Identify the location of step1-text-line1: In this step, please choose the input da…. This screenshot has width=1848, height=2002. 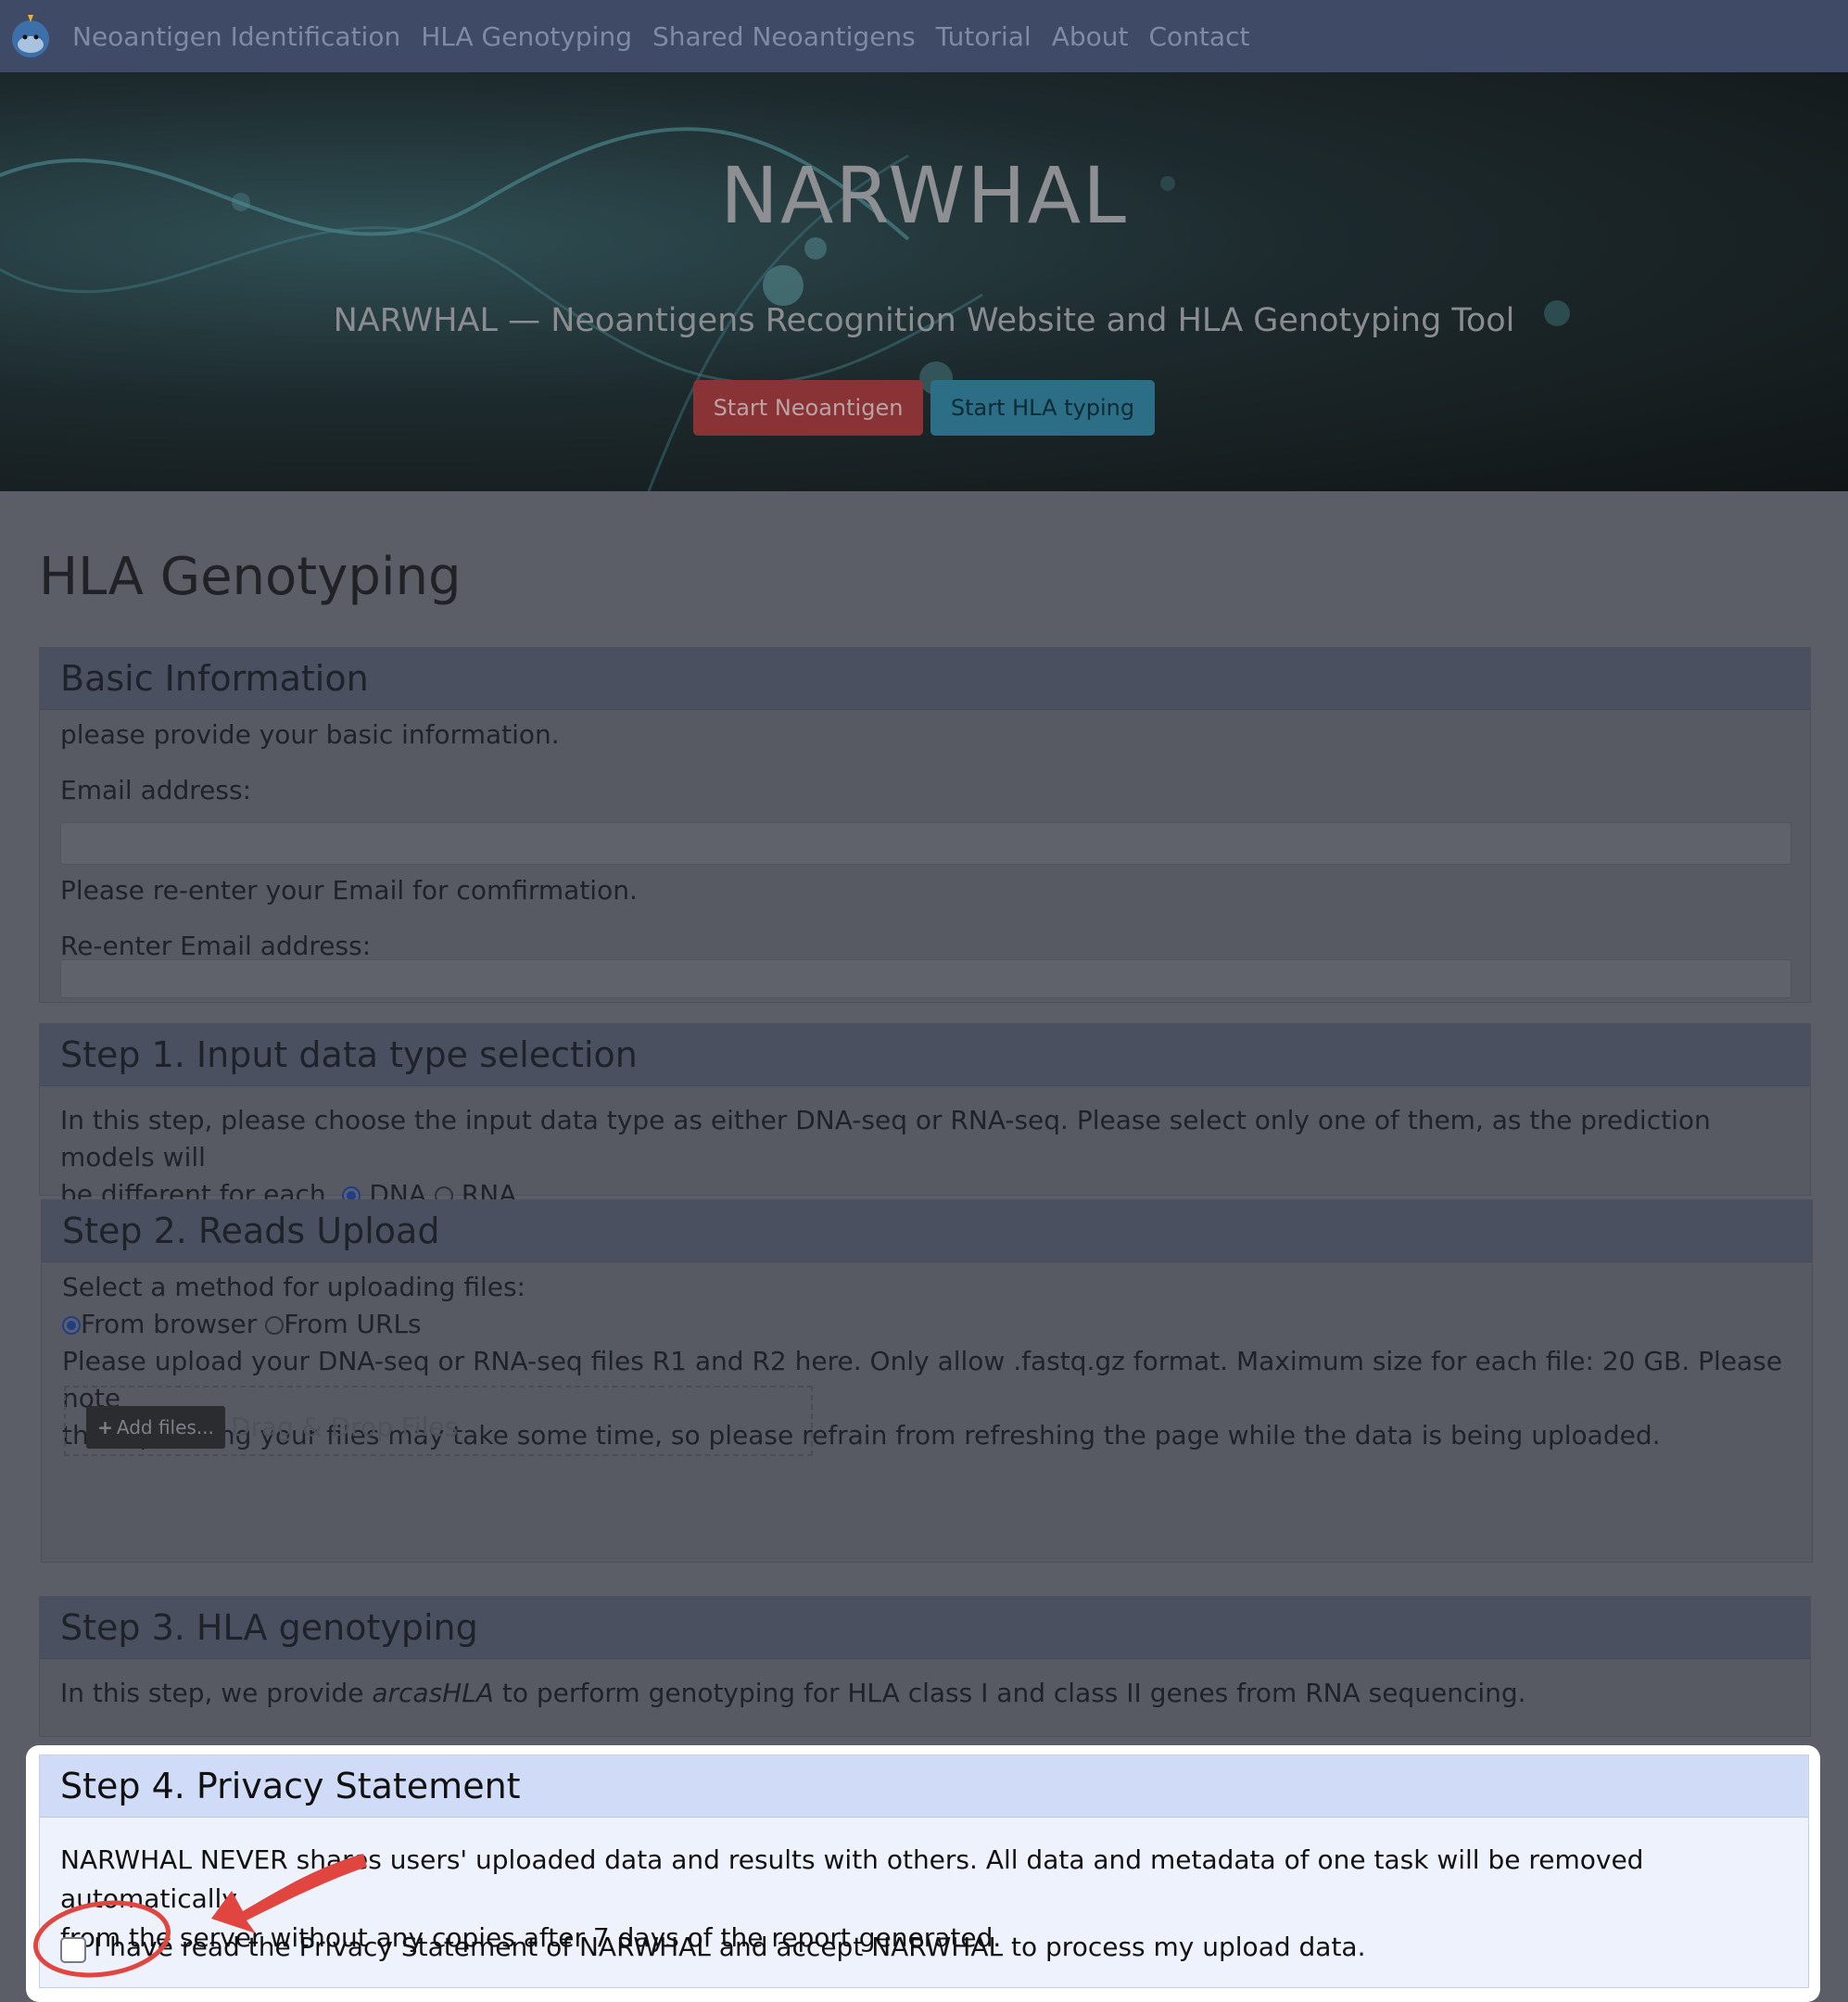
(885, 1138).